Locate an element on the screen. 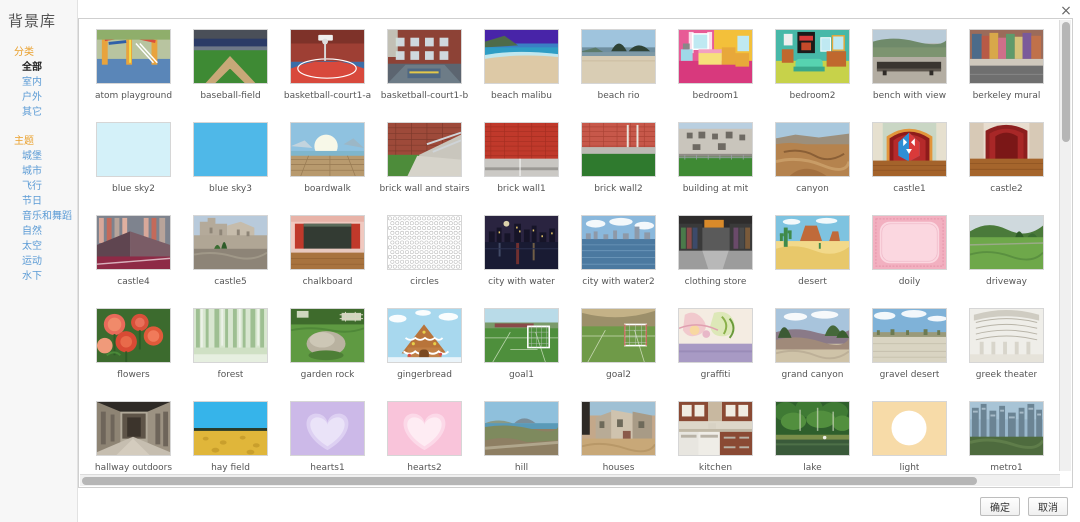 The image size is (1080, 522). sidebar-item-city: 城市 is located at coordinates (38, 171).